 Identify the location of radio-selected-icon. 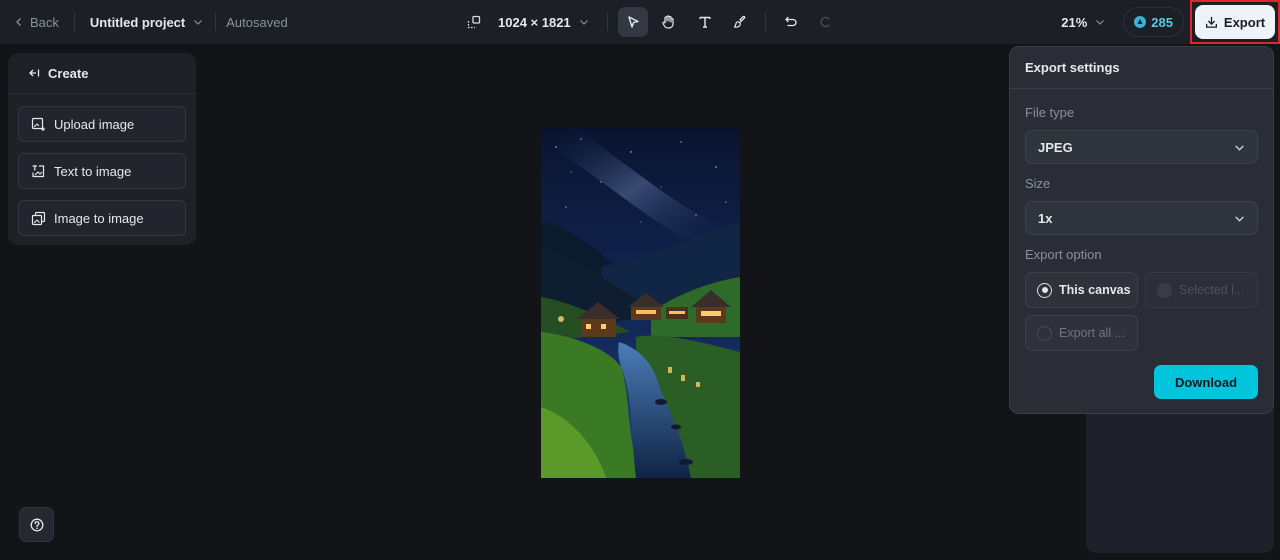
(1044, 290).